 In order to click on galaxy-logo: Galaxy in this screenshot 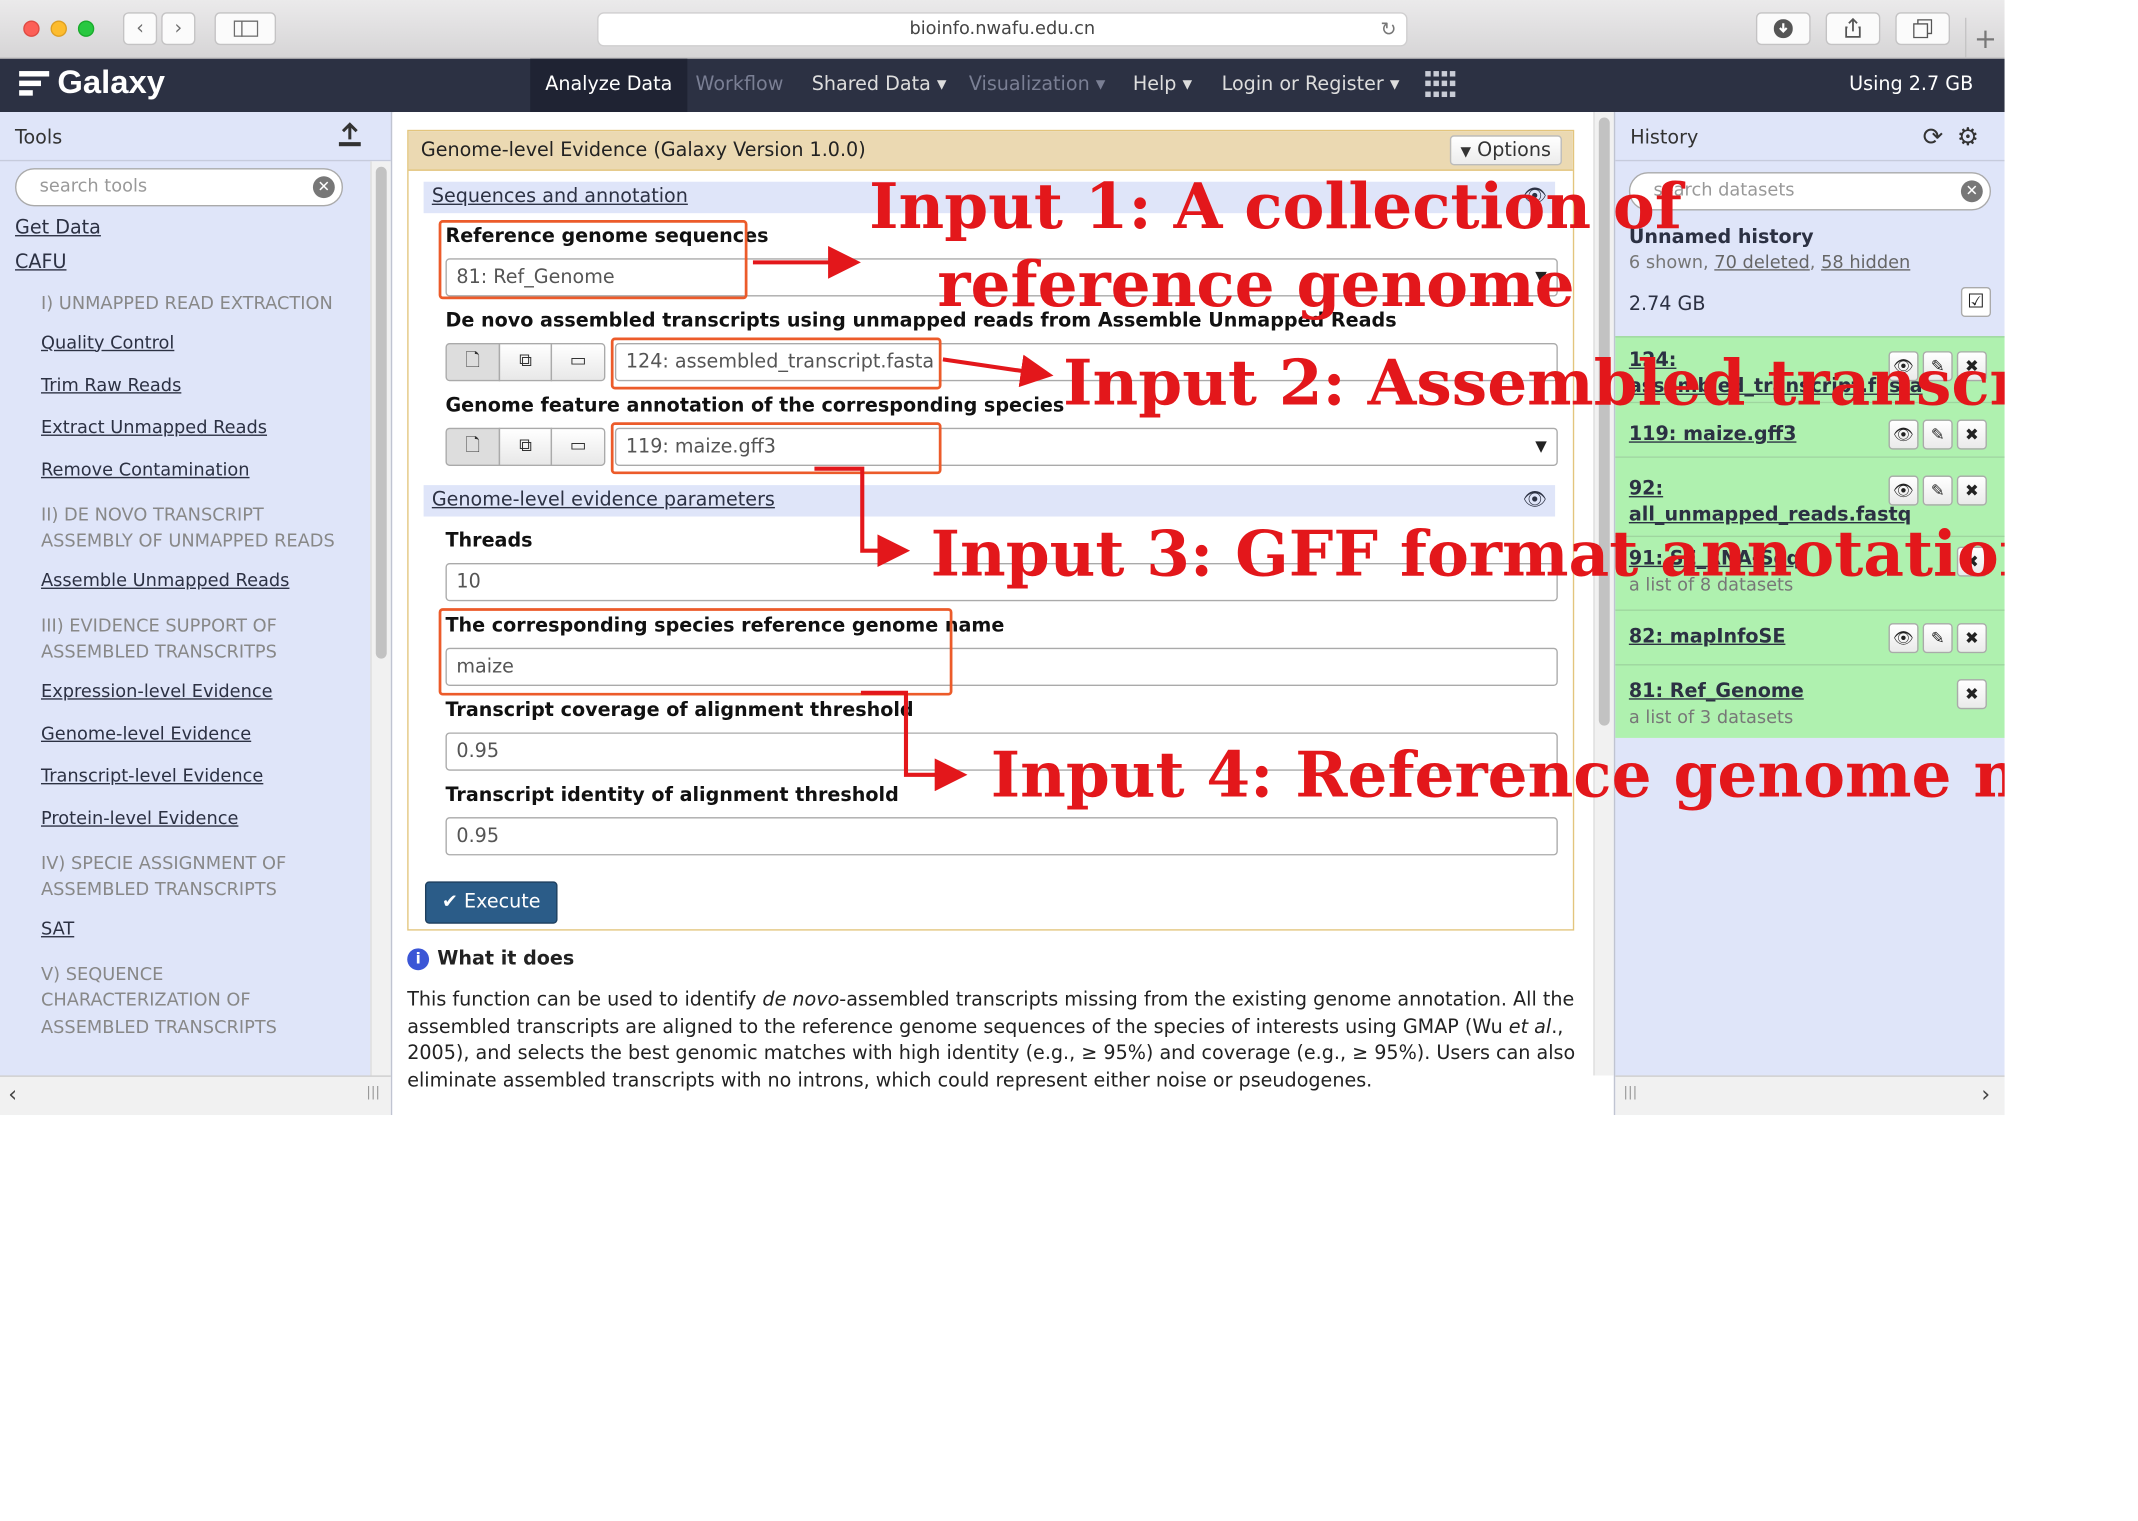, I will do `click(92, 83)`.